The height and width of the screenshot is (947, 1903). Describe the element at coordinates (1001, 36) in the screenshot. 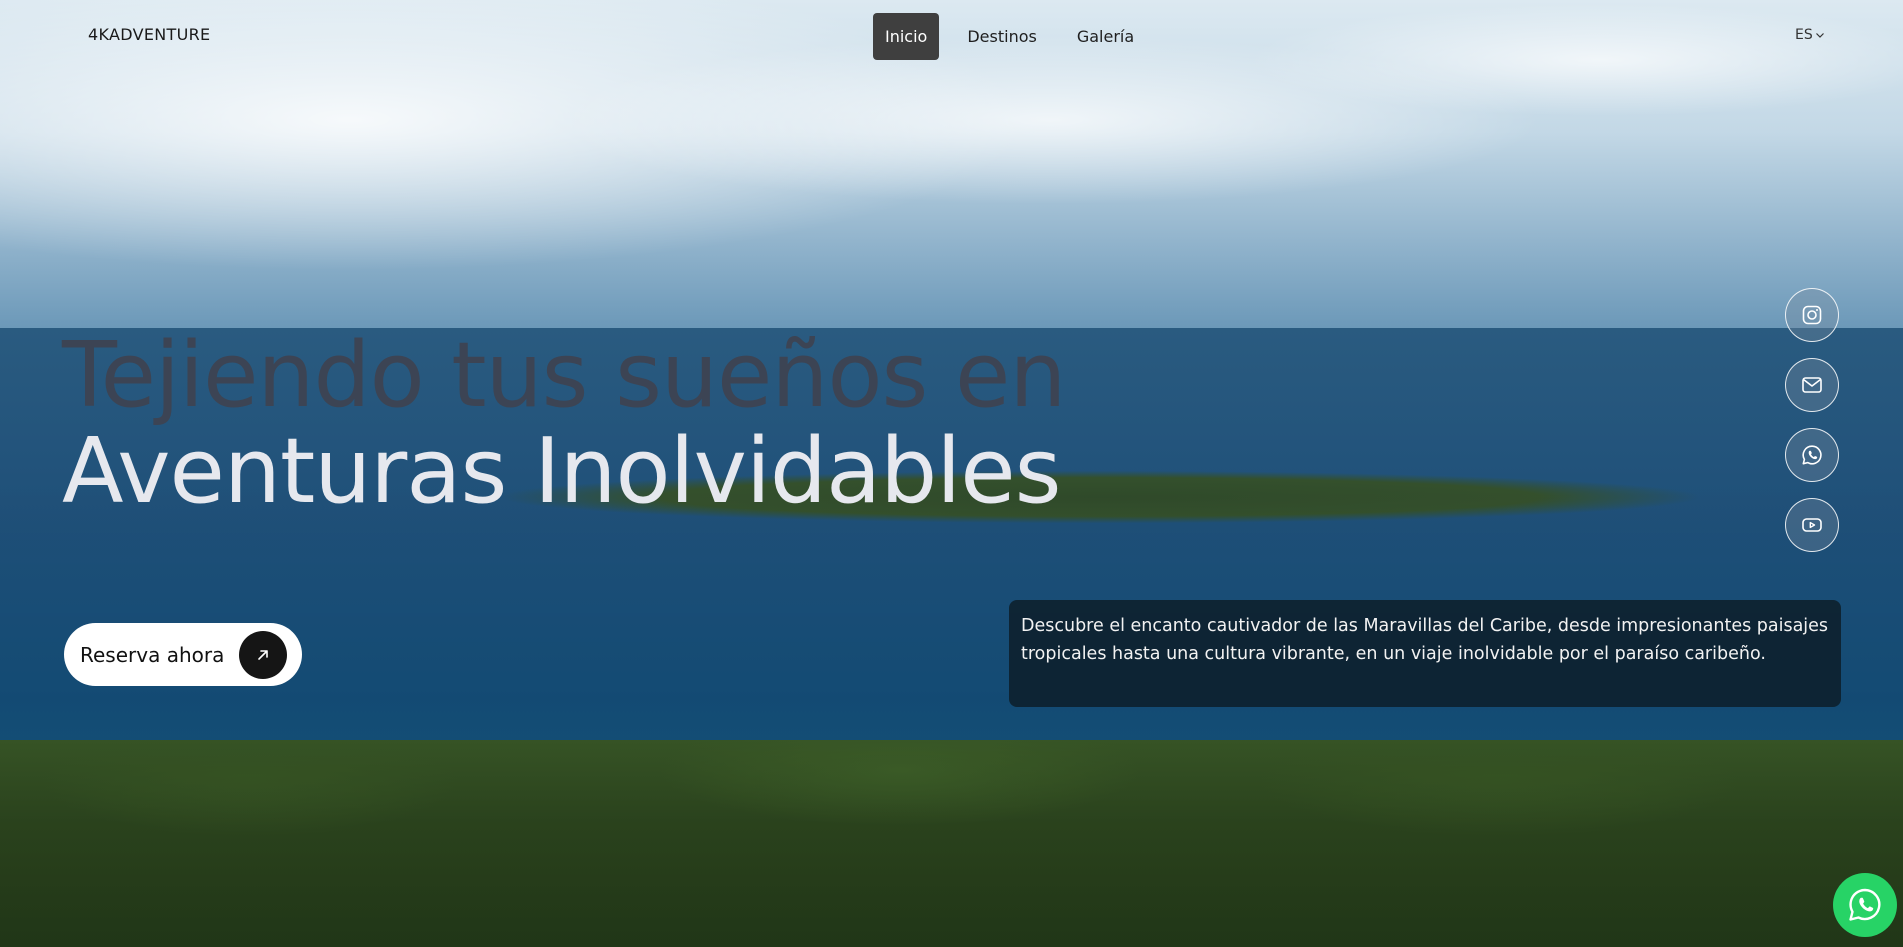

I see `nav-item-destinos: Destinos` at that location.